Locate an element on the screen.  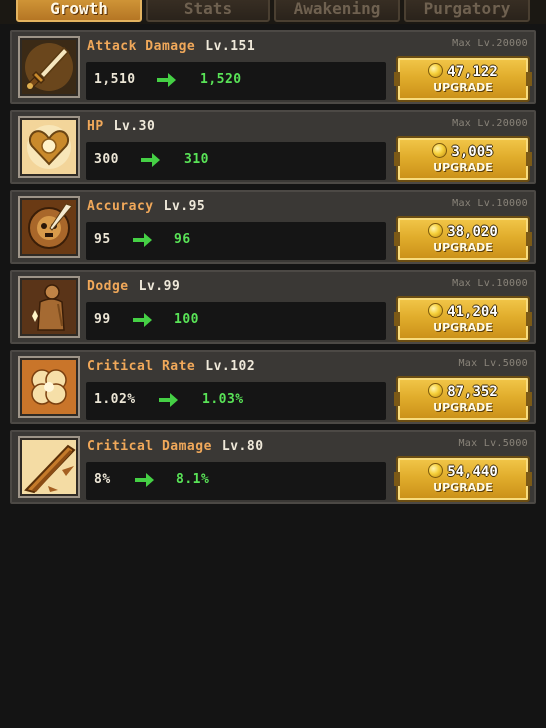
next-value: 310 is located at coordinates (196, 159).